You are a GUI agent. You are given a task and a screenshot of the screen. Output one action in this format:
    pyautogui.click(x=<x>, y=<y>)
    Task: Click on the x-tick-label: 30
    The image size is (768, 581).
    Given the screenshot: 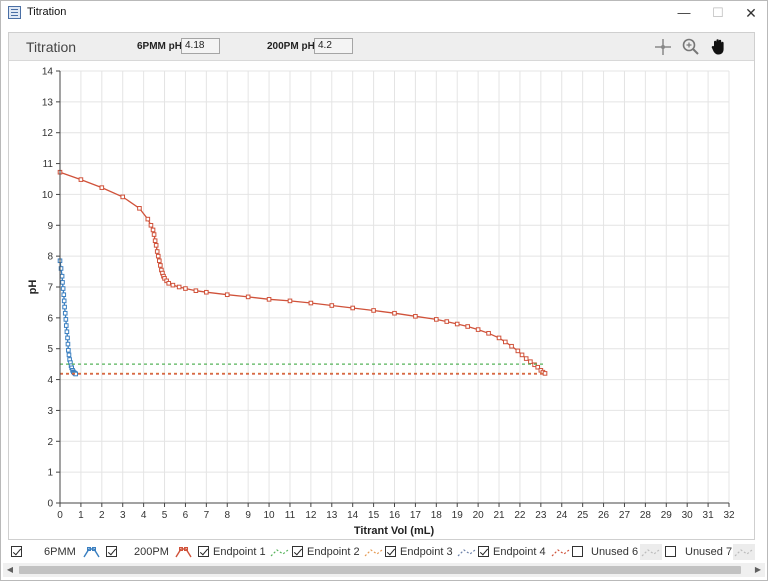 What is the action you would take?
    pyautogui.click(x=688, y=515)
    